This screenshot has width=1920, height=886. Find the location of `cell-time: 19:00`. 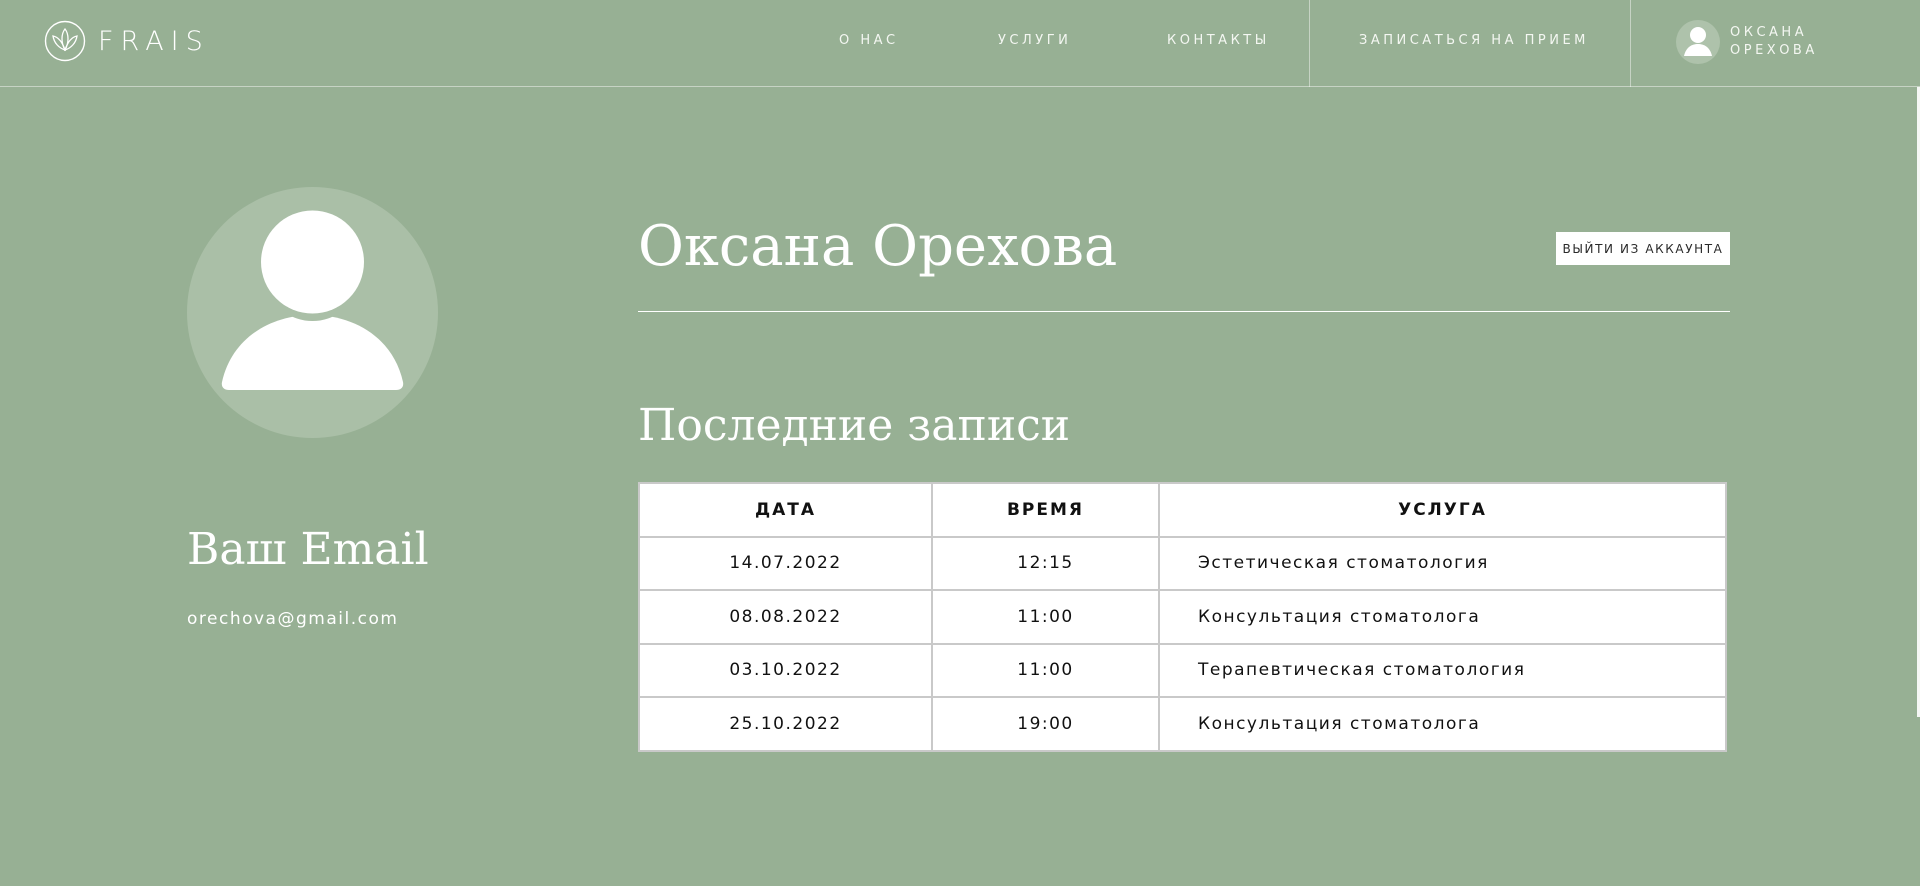

cell-time: 19:00 is located at coordinates (1045, 724).